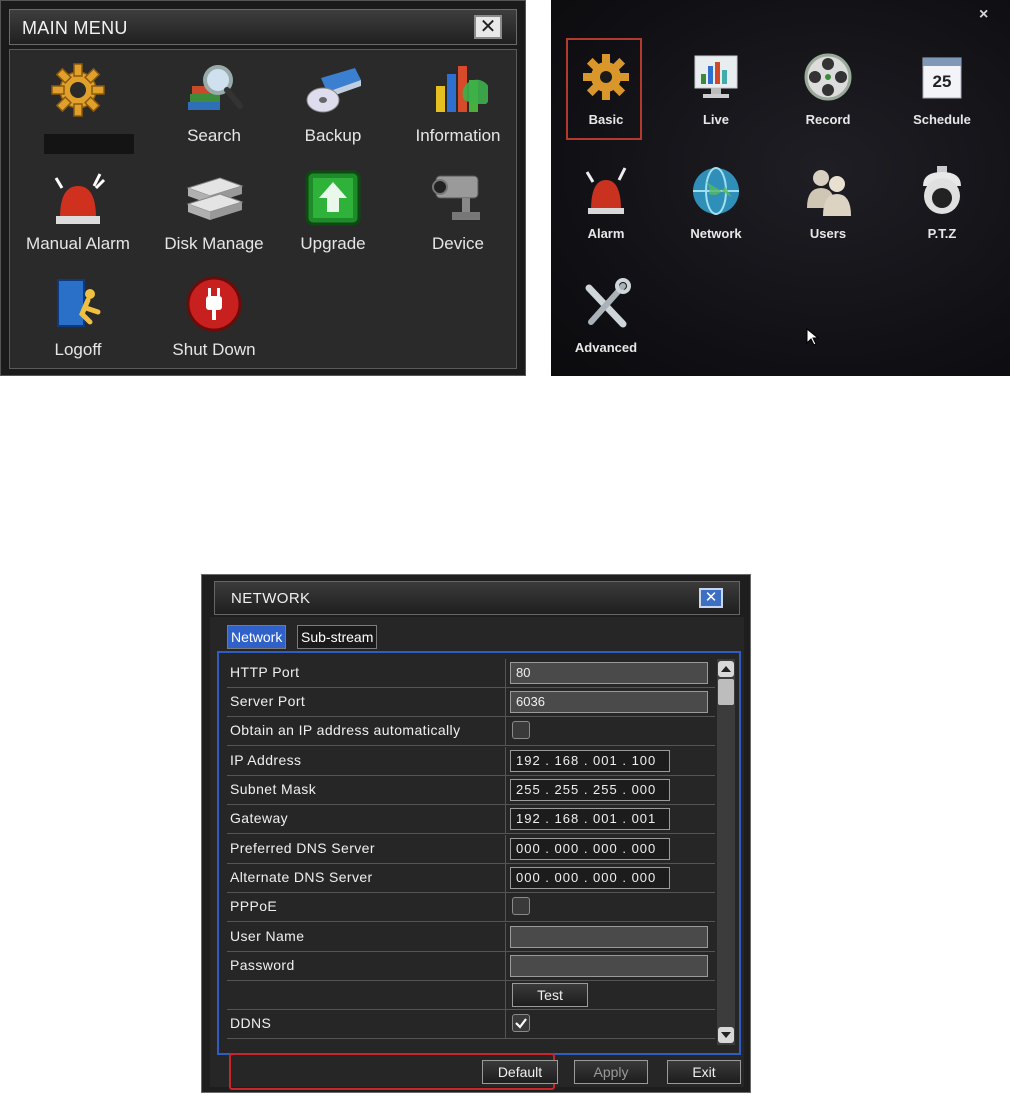 The width and height of the screenshot is (1010, 1093). I want to click on ddns-checkbox, so click(521, 1023).